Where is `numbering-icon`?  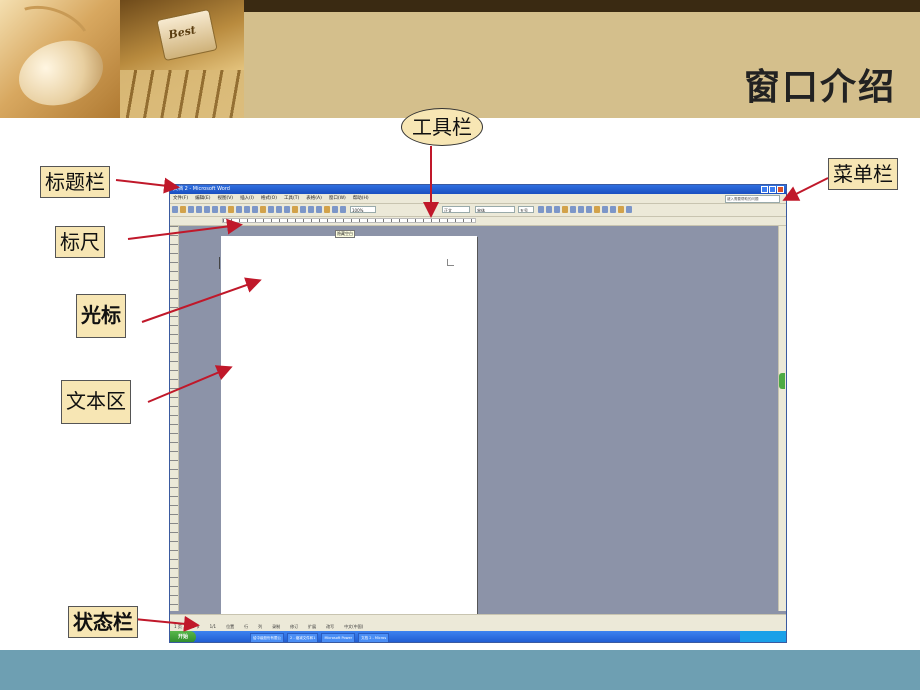 numbering-icon is located at coordinates (597, 209).